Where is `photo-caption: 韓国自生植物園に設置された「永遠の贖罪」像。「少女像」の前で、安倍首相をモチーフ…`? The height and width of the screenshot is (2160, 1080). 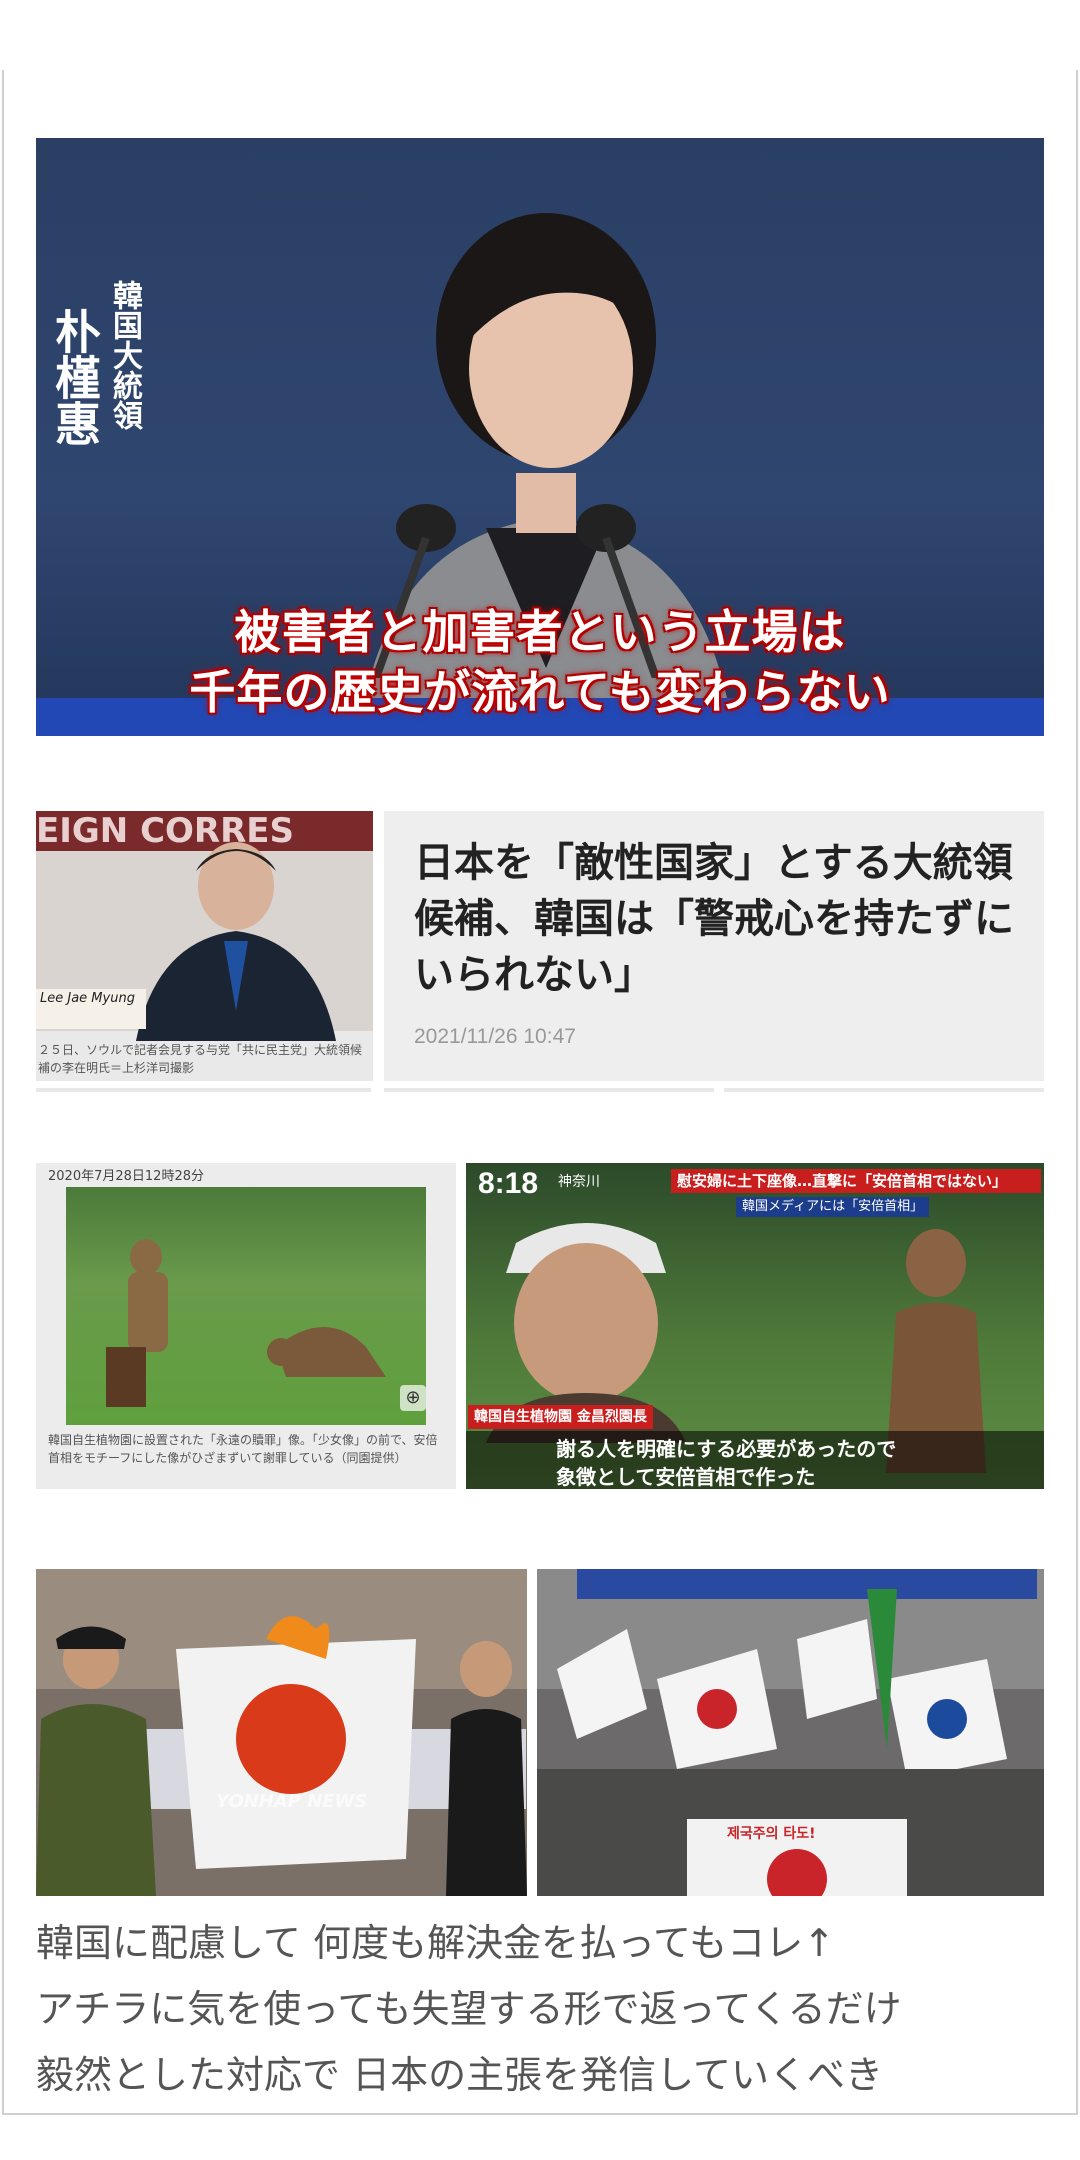
photo-caption: 韓国自生植物園に設置された「永遠の贖罪」像。「少女像」の前で、安倍首相をモチーフ… is located at coordinates (243, 1449).